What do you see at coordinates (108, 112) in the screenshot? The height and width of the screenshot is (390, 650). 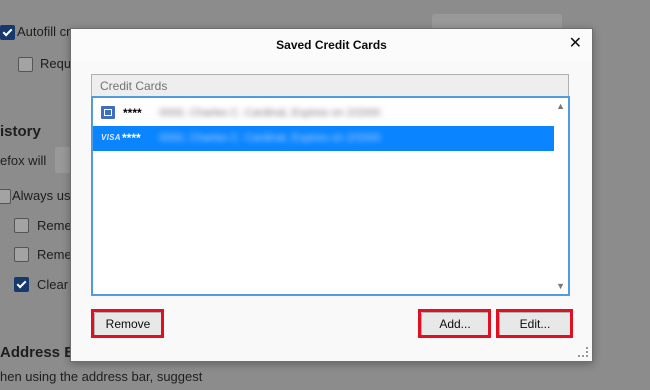 I see `credit-card-icon` at bounding box center [108, 112].